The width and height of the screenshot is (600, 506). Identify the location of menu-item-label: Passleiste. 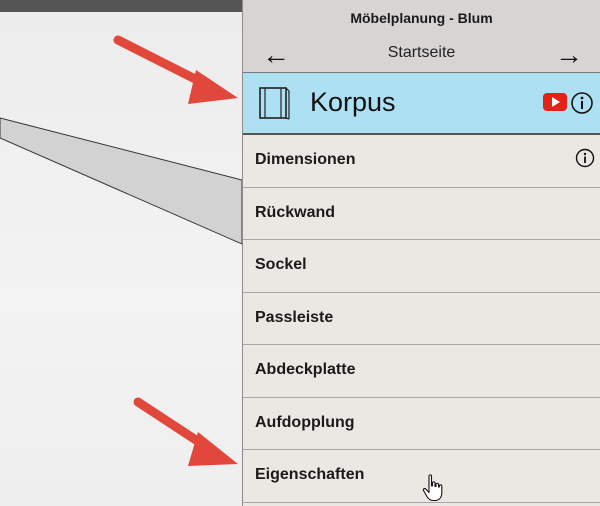
(294, 317).